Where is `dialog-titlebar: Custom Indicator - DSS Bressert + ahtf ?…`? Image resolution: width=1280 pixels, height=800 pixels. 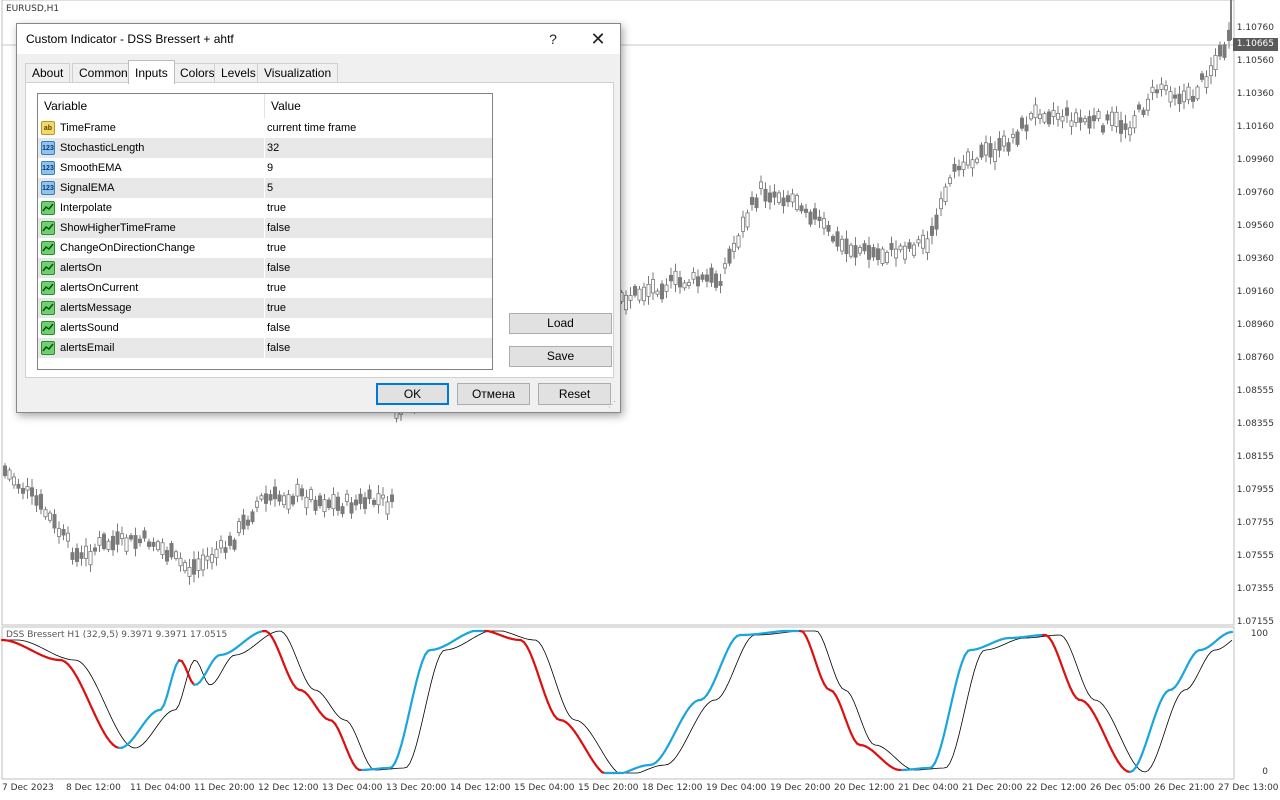 dialog-titlebar: Custom Indicator - DSS Bressert + ahtf ?… is located at coordinates (318, 39).